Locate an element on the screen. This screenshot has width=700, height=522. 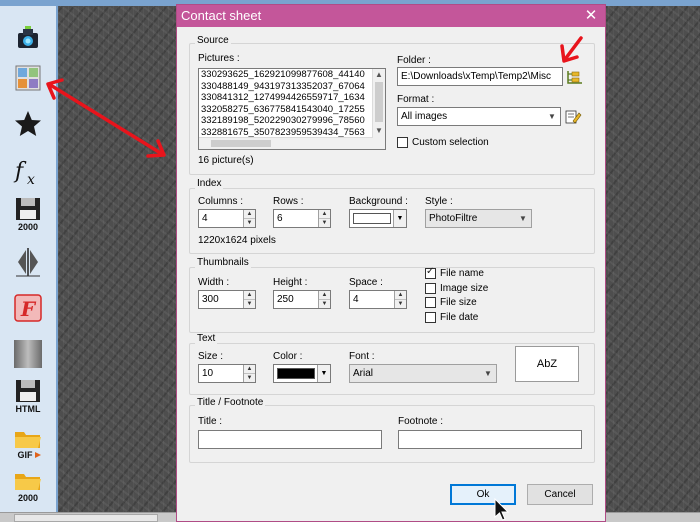
left-toolbar: fx 2000 F HTML GIF 2000 is located at coordinates (29, 259).